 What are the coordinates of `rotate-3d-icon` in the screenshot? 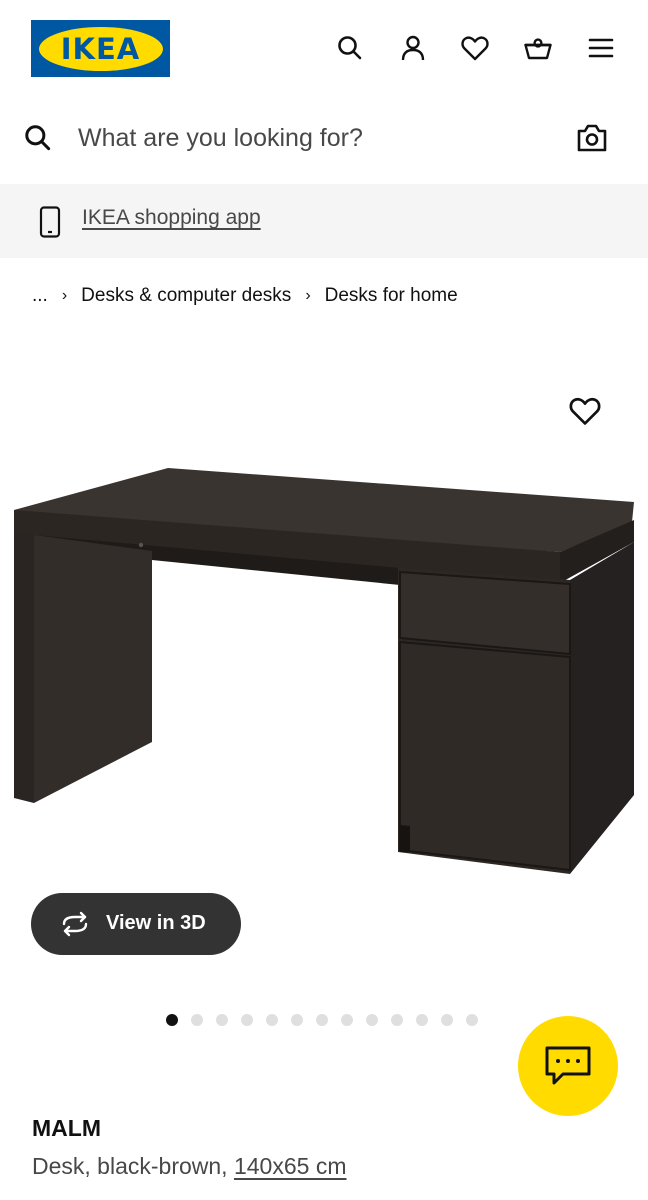 It's located at (75, 924).